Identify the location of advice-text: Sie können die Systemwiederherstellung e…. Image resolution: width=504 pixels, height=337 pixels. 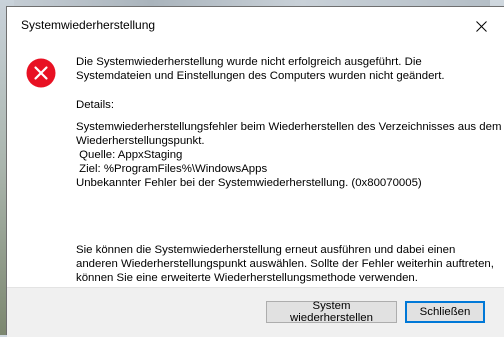
(285, 264).